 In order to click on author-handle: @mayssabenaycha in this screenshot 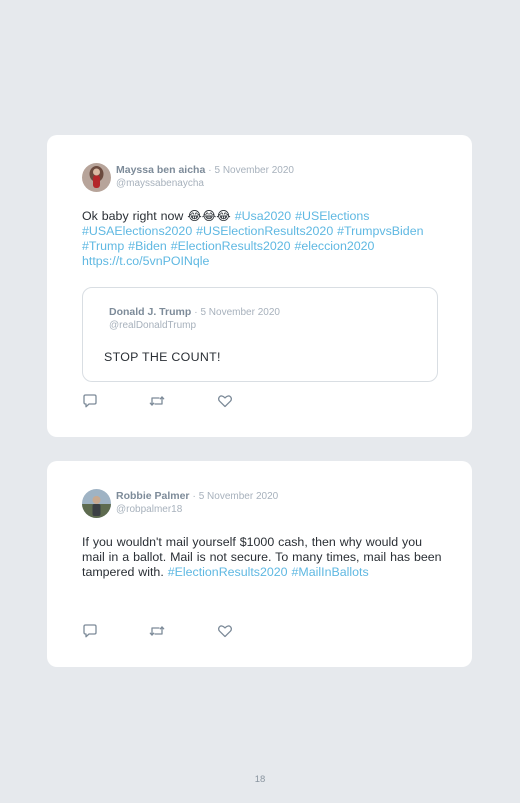, I will do `click(205, 183)`.